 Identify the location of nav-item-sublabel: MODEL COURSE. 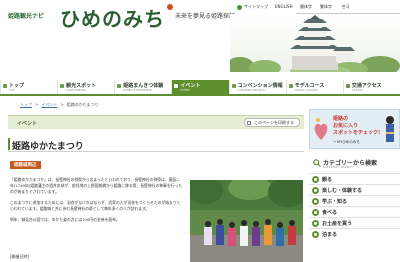
(306, 90).